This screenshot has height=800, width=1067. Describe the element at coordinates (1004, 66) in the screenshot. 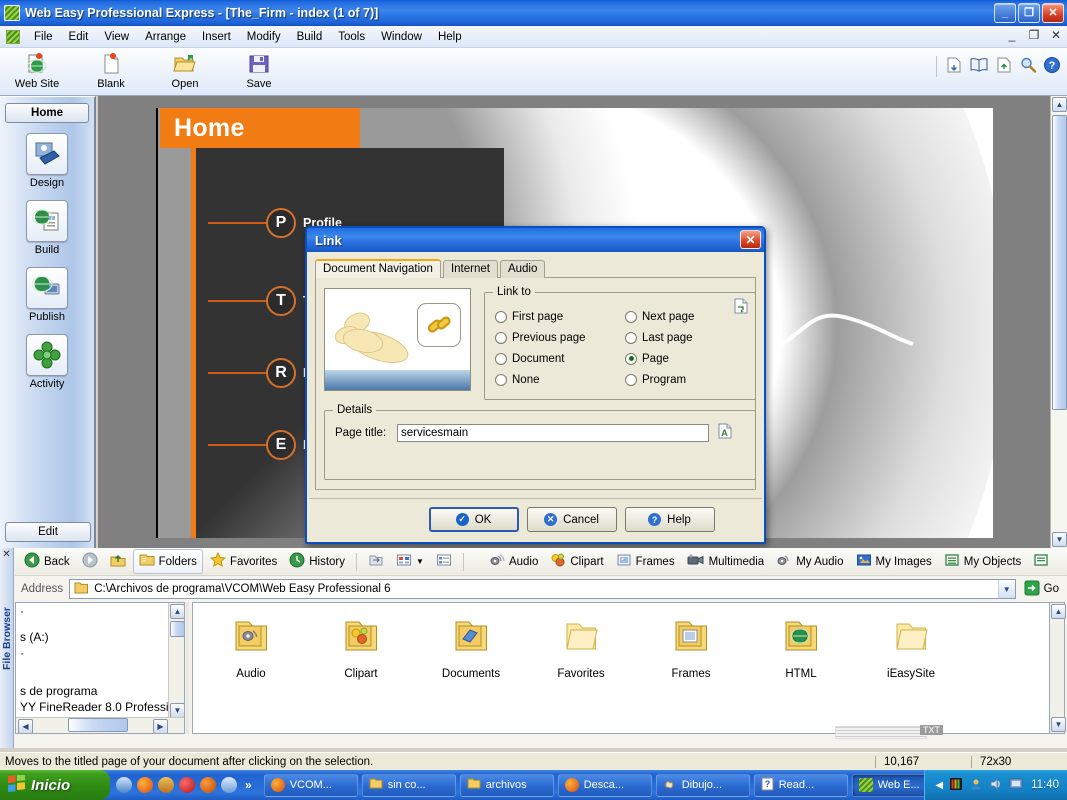

I see `page-import-icon` at that location.